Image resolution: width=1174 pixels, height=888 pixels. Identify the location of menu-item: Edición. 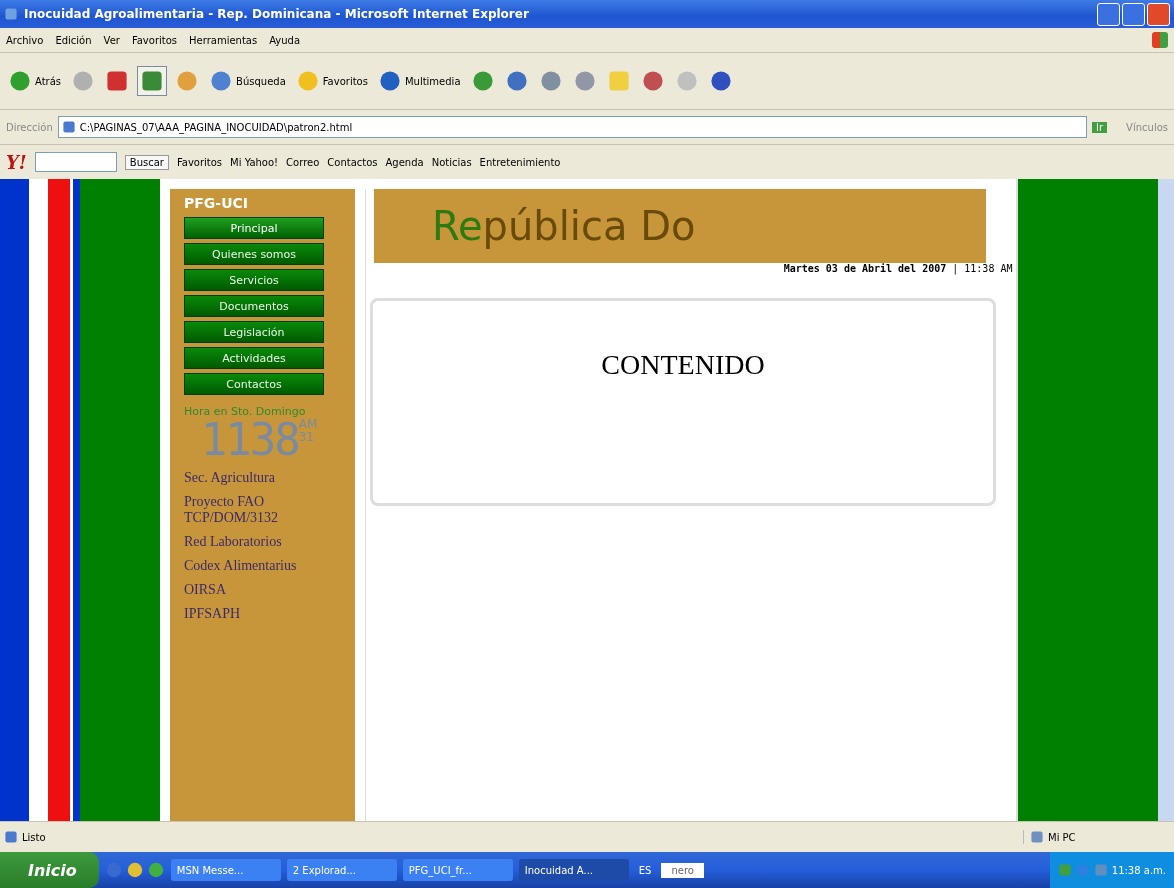
(73, 40).